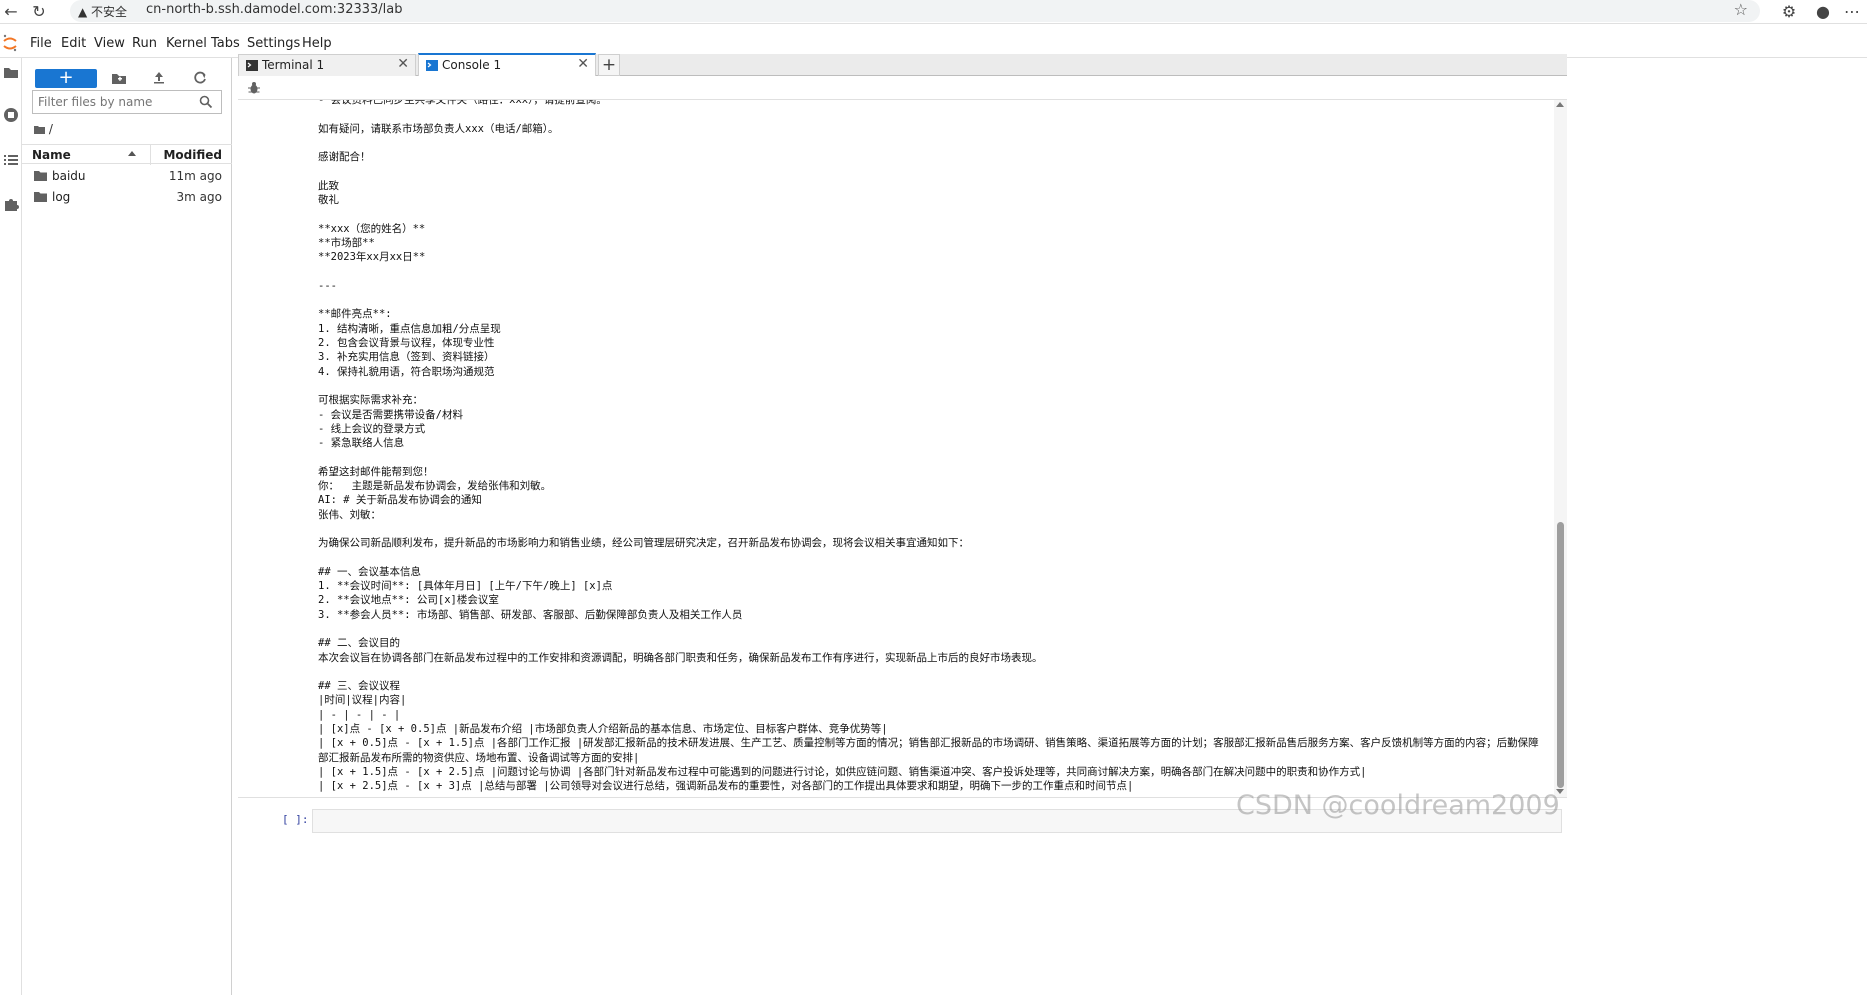  What do you see at coordinates (127, 154) in the screenshot?
I see `file-list-header: Name Modified` at bounding box center [127, 154].